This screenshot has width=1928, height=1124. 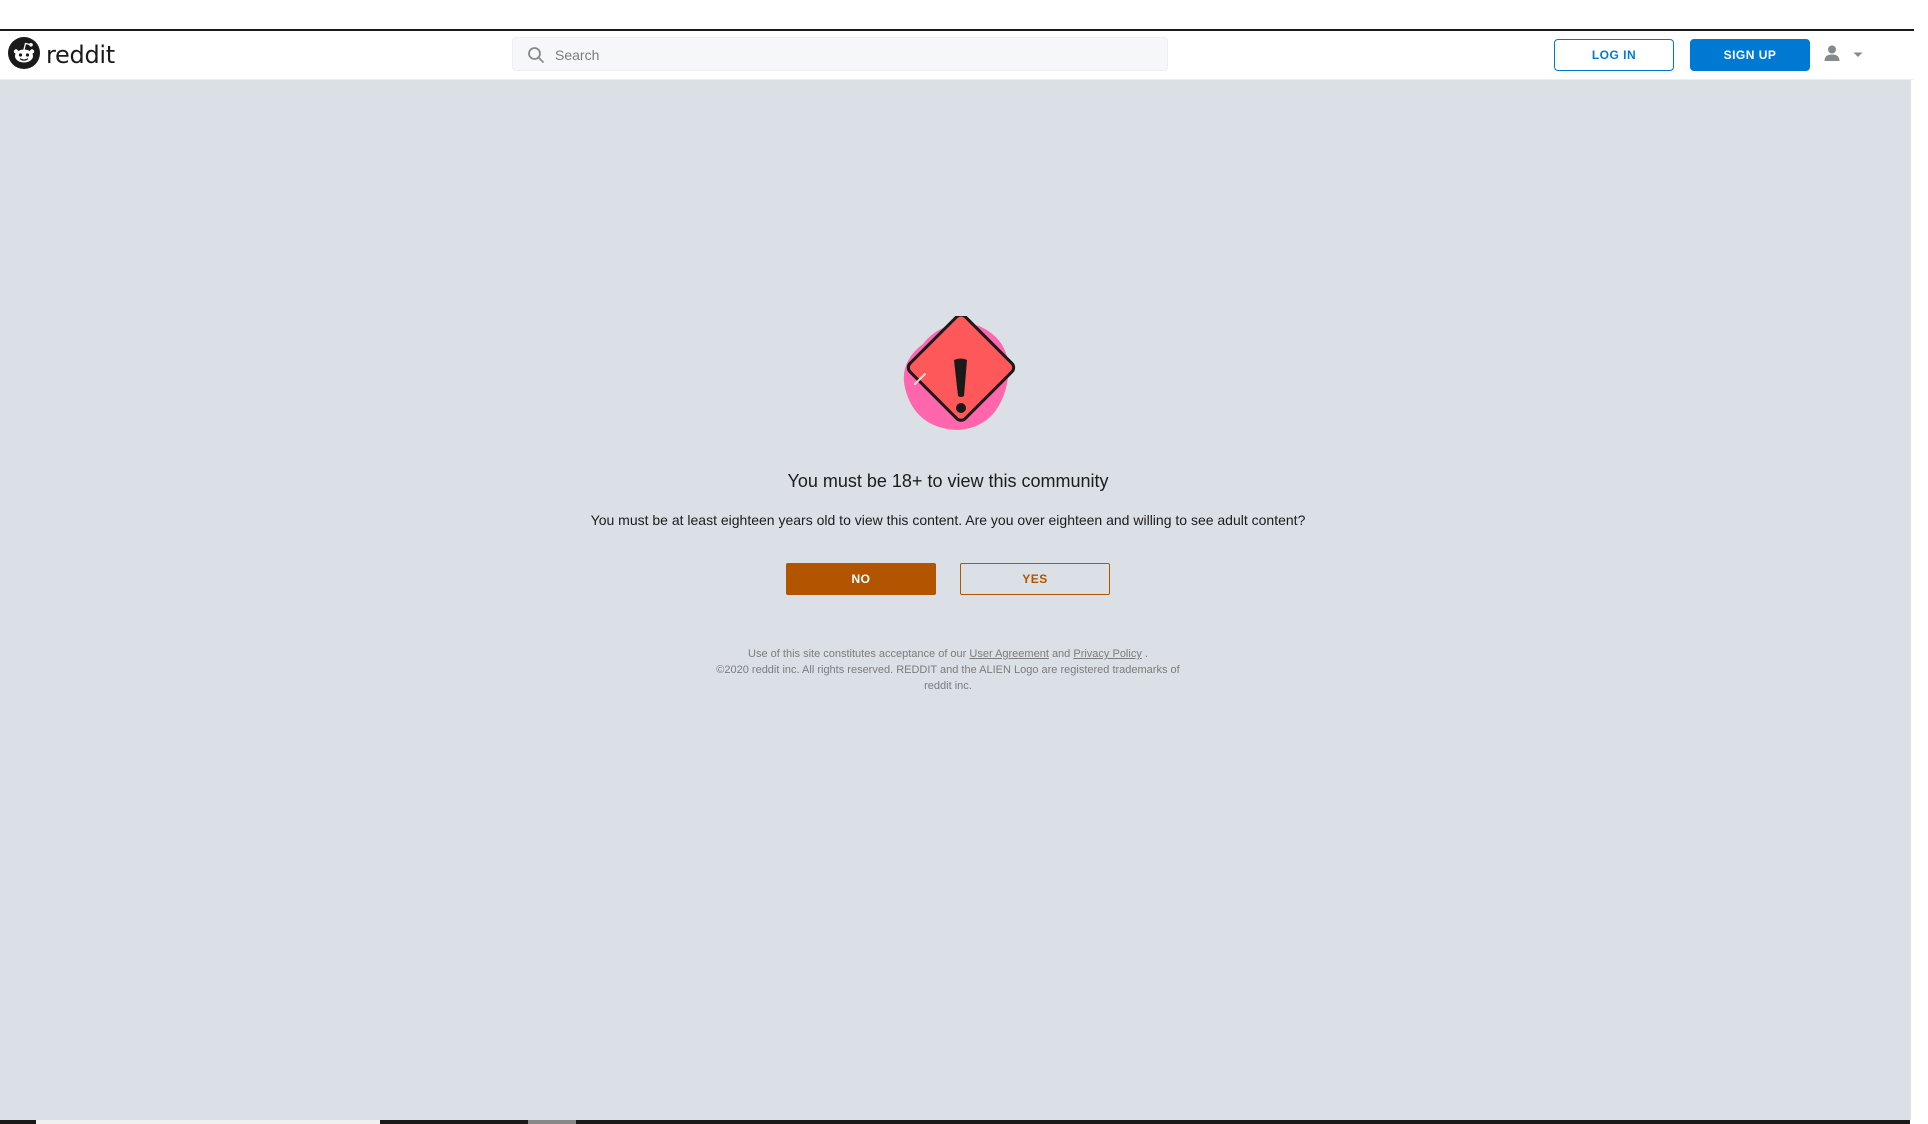 What do you see at coordinates (536, 57) in the screenshot?
I see `search-icon` at bounding box center [536, 57].